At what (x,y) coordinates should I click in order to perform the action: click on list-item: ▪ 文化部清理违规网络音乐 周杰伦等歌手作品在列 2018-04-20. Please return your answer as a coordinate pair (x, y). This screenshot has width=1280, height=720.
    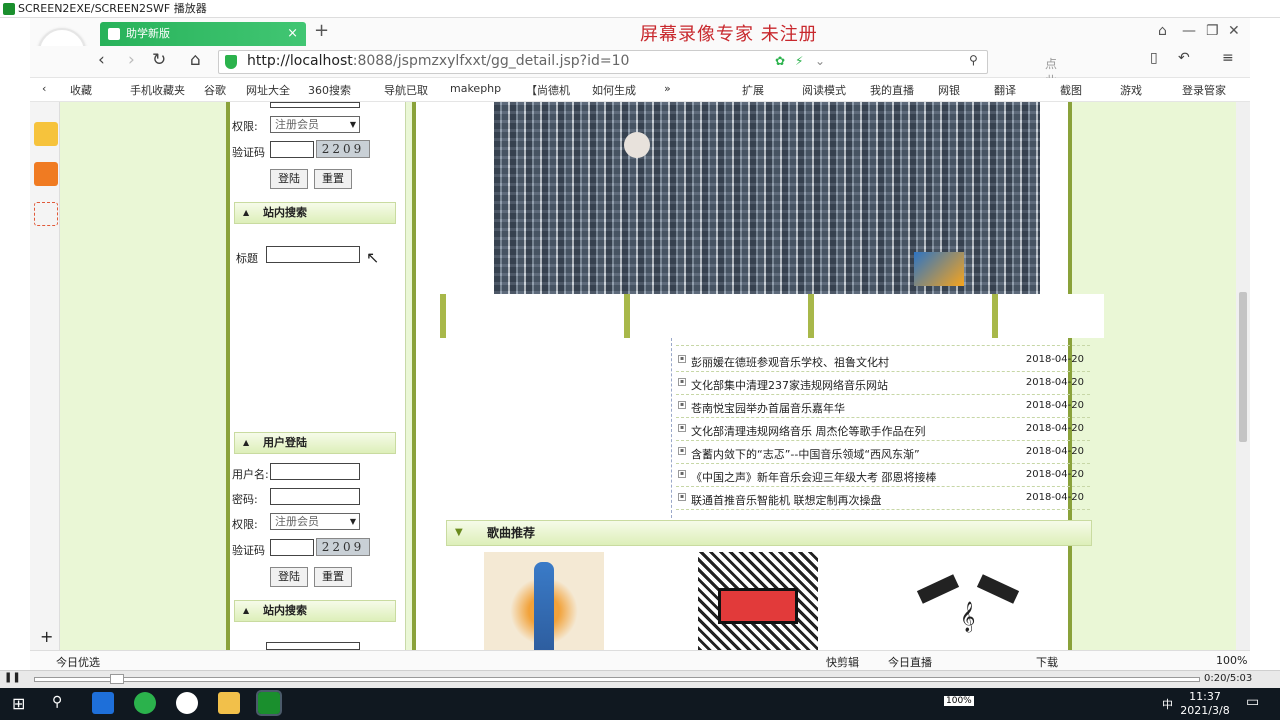
    Looking at the image, I should click on (883, 430).